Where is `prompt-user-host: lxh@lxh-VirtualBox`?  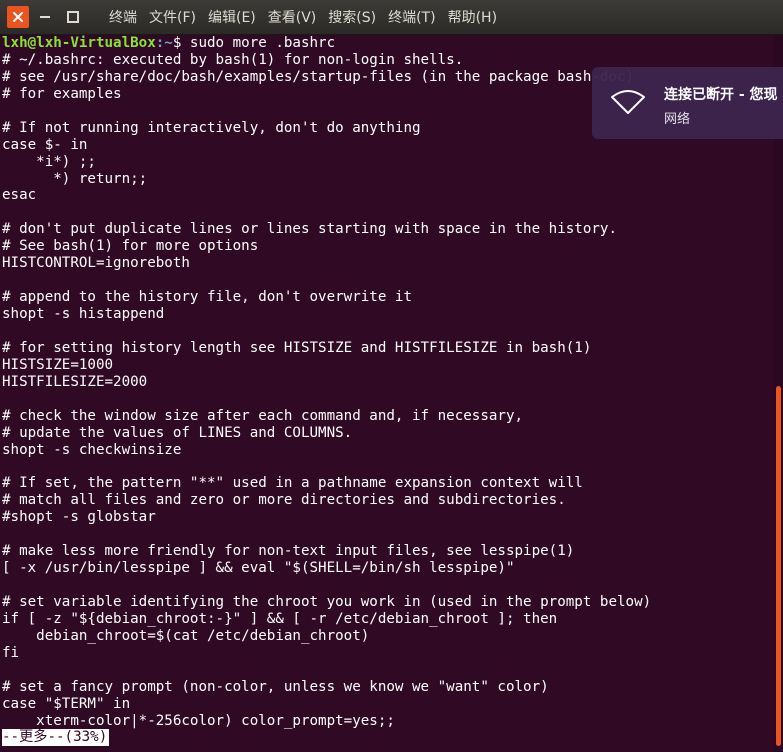
prompt-user-host: lxh@lxh-VirtualBox is located at coordinates (79, 43).